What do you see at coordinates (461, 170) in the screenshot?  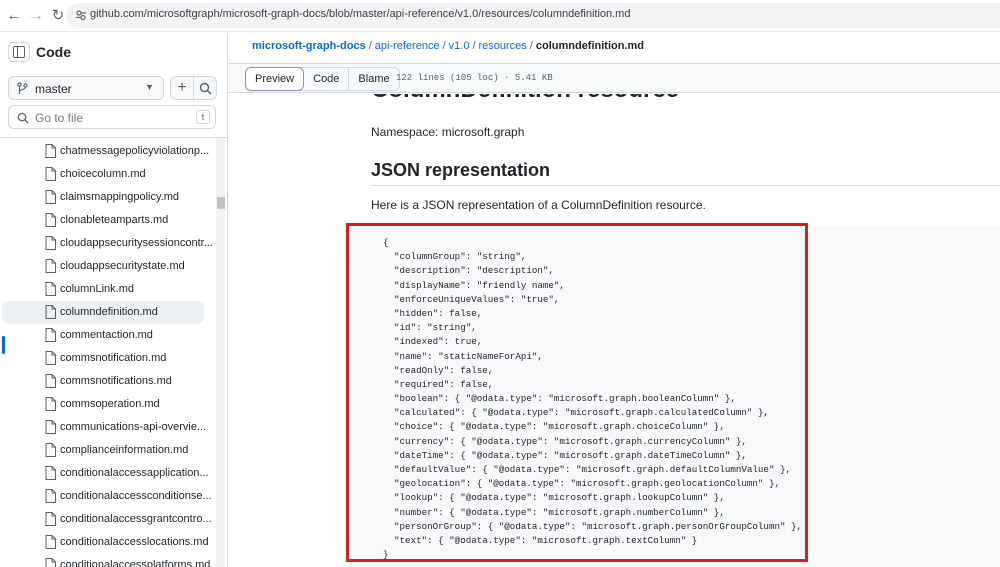 I see `section-heading: JSON representation` at bounding box center [461, 170].